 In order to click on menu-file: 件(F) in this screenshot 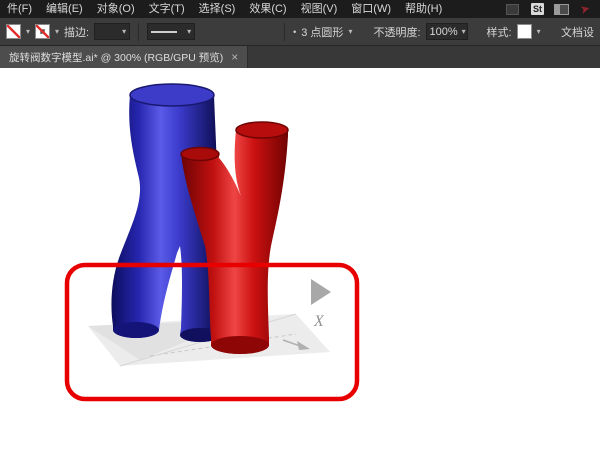, I will do `click(19, 9)`.